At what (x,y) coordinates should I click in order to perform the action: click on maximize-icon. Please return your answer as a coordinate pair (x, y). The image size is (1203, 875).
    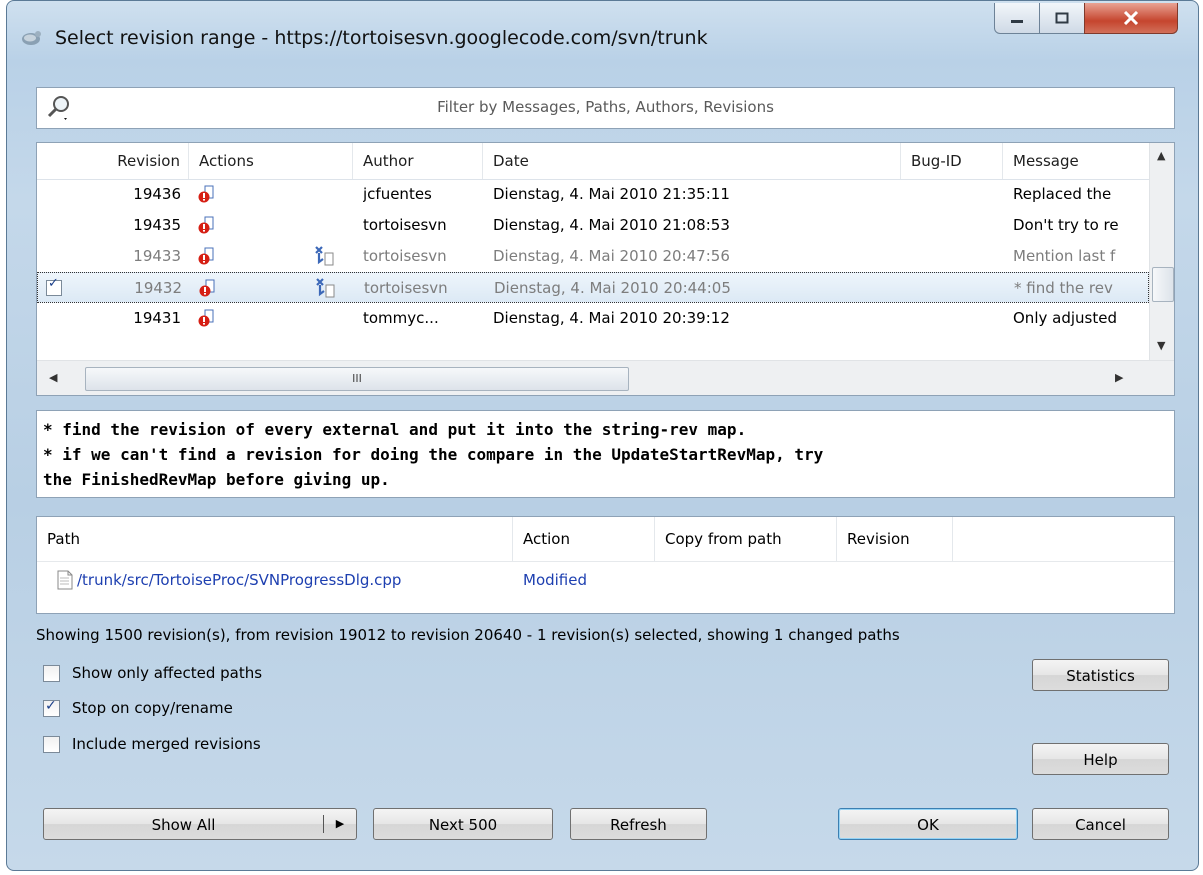
    Looking at the image, I should click on (1062, 18).